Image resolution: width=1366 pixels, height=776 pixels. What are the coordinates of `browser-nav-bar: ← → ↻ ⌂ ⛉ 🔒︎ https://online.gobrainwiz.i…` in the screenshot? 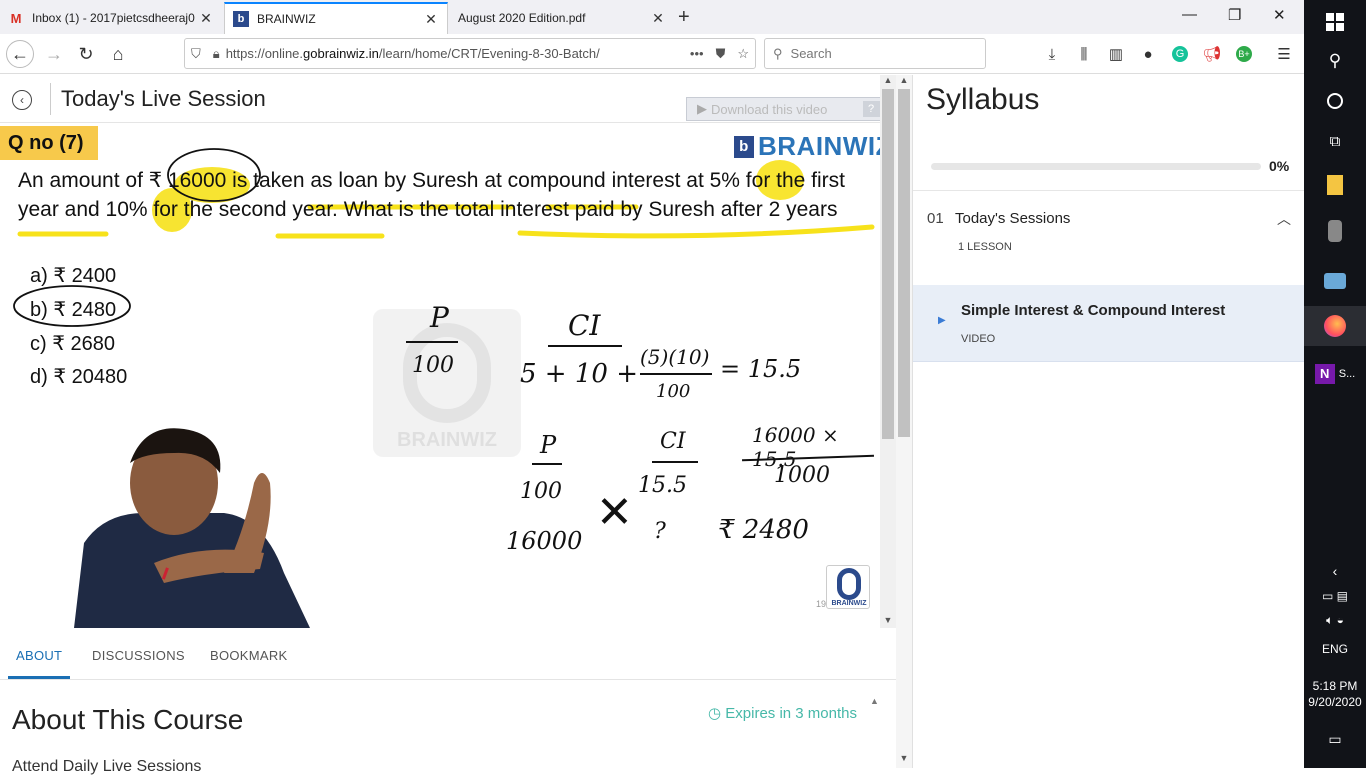 It's located at (652, 54).